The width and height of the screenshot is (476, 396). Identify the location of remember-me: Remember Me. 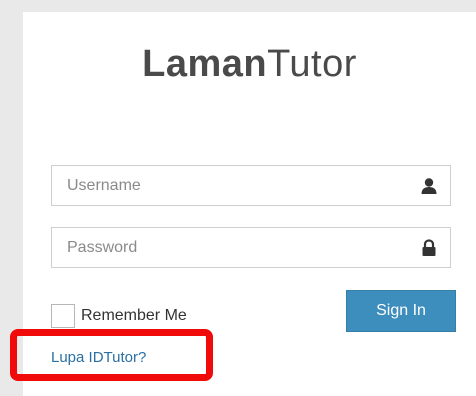
(119, 316).